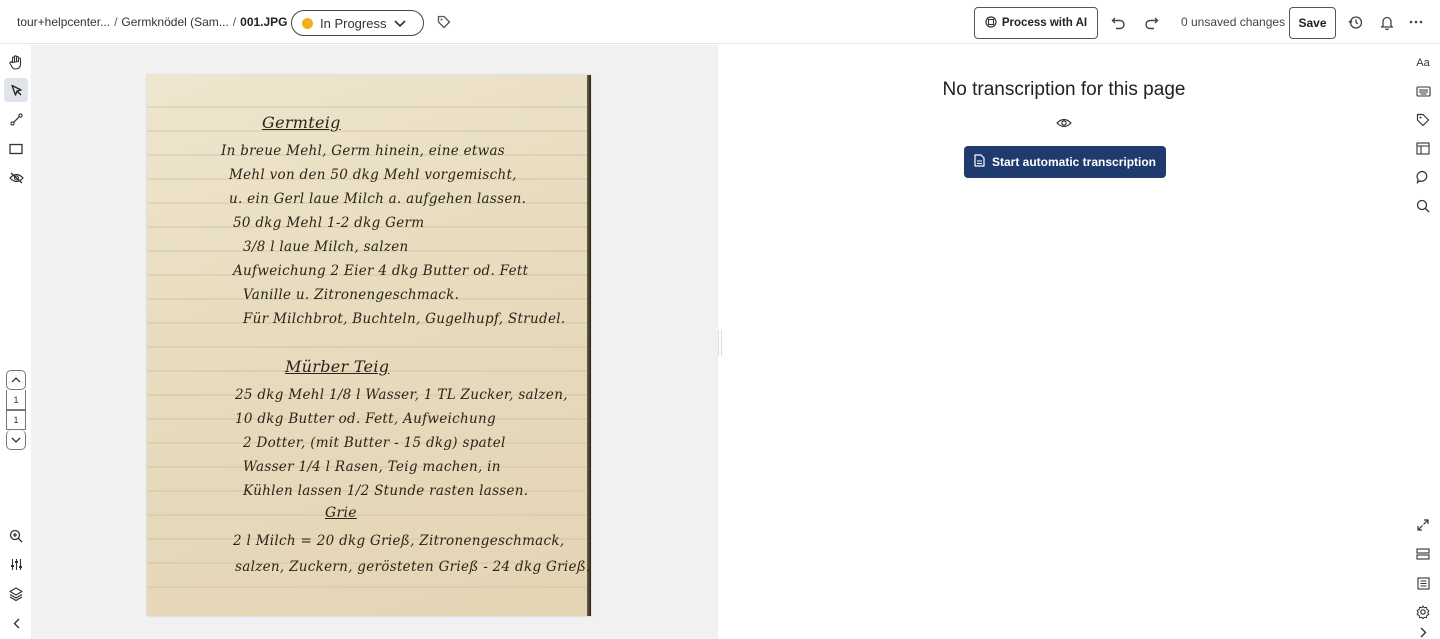 The image size is (1440, 639). What do you see at coordinates (337, 366) in the screenshot?
I see `handwriting-subtitle: Mürber Teig` at bounding box center [337, 366].